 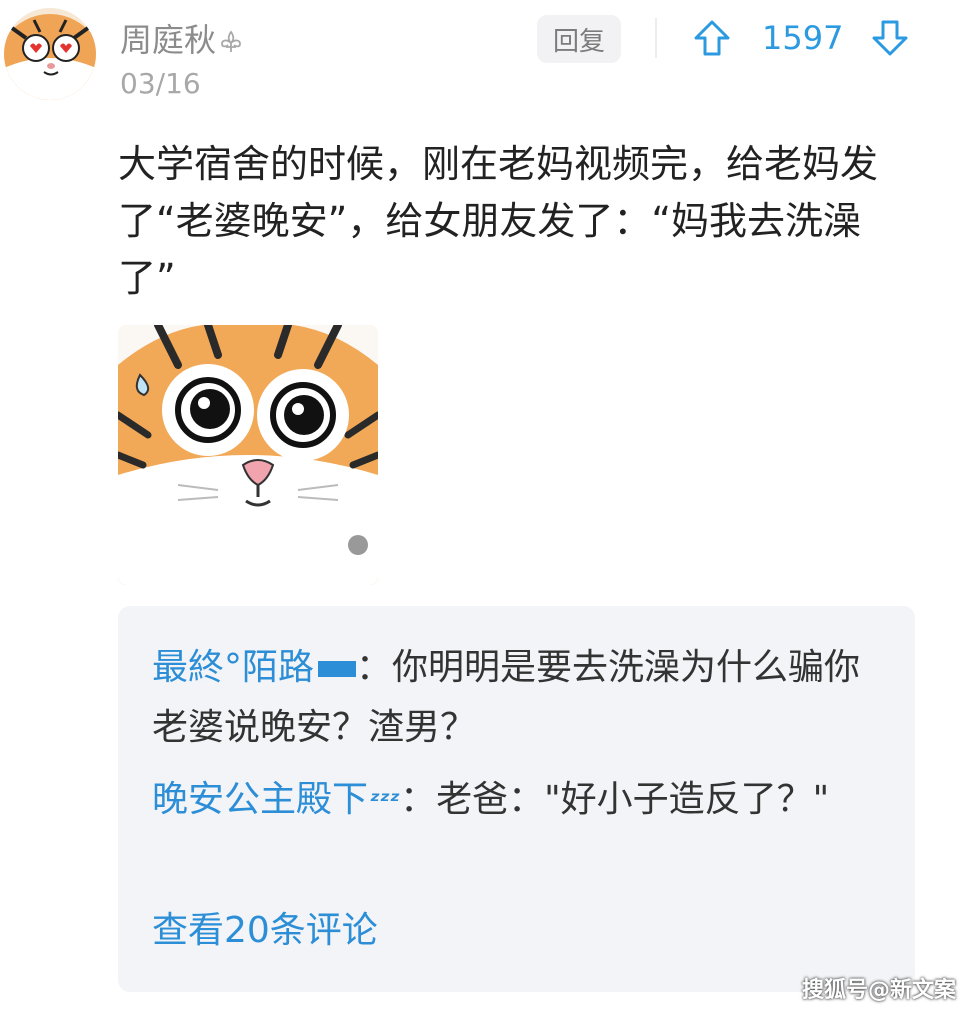 What do you see at coordinates (168, 40) in the screenshot?
I see `username-text: 周庭秋` at bounding box center [168, 40].